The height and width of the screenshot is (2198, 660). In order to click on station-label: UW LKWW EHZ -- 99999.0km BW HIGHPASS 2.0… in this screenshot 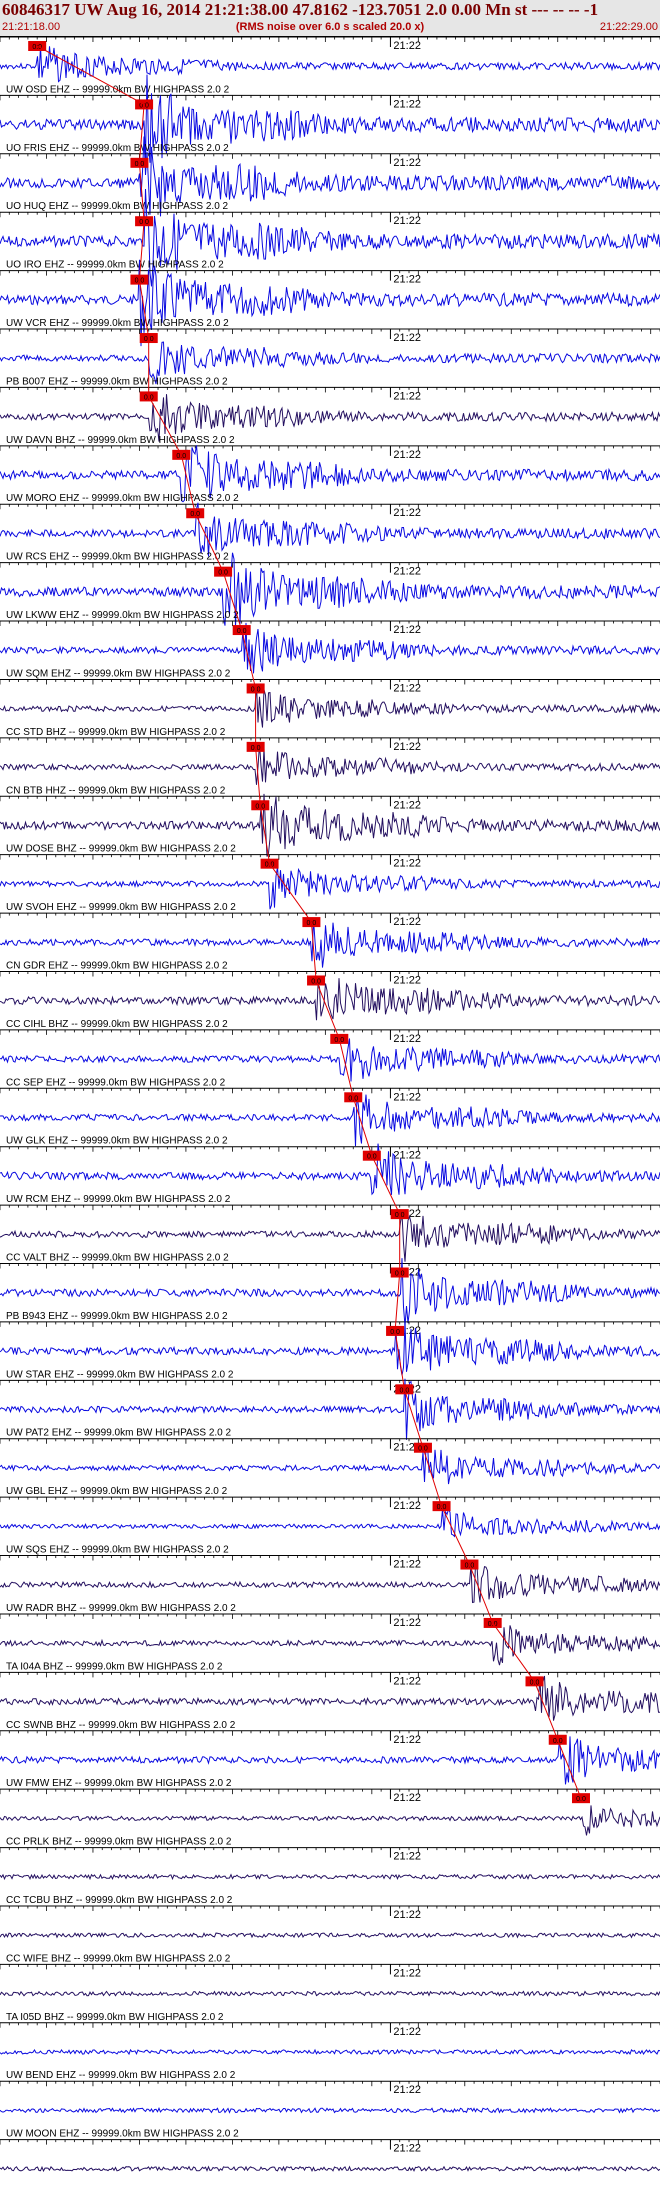, I will do `click(122, 615)`.